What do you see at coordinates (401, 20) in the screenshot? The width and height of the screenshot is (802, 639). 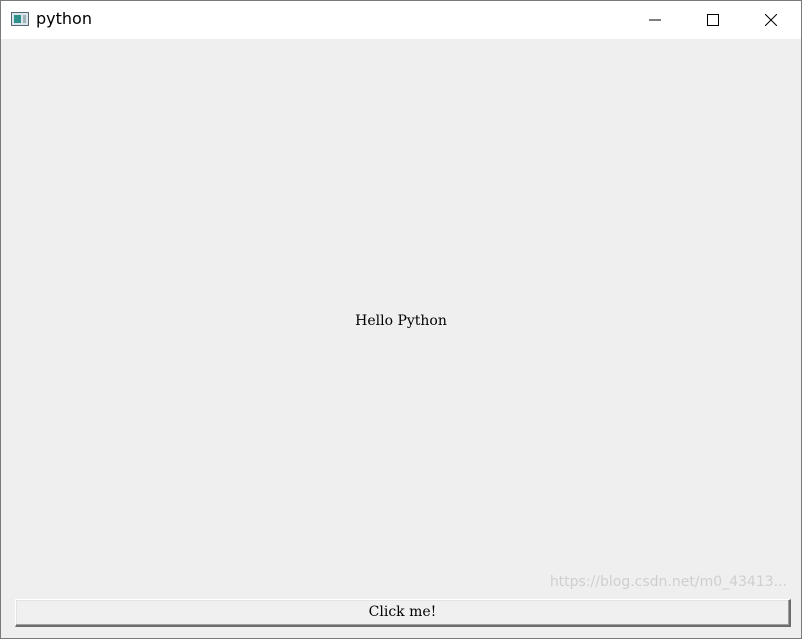 I see `title-bar: python` at bounding box center [401, 20].